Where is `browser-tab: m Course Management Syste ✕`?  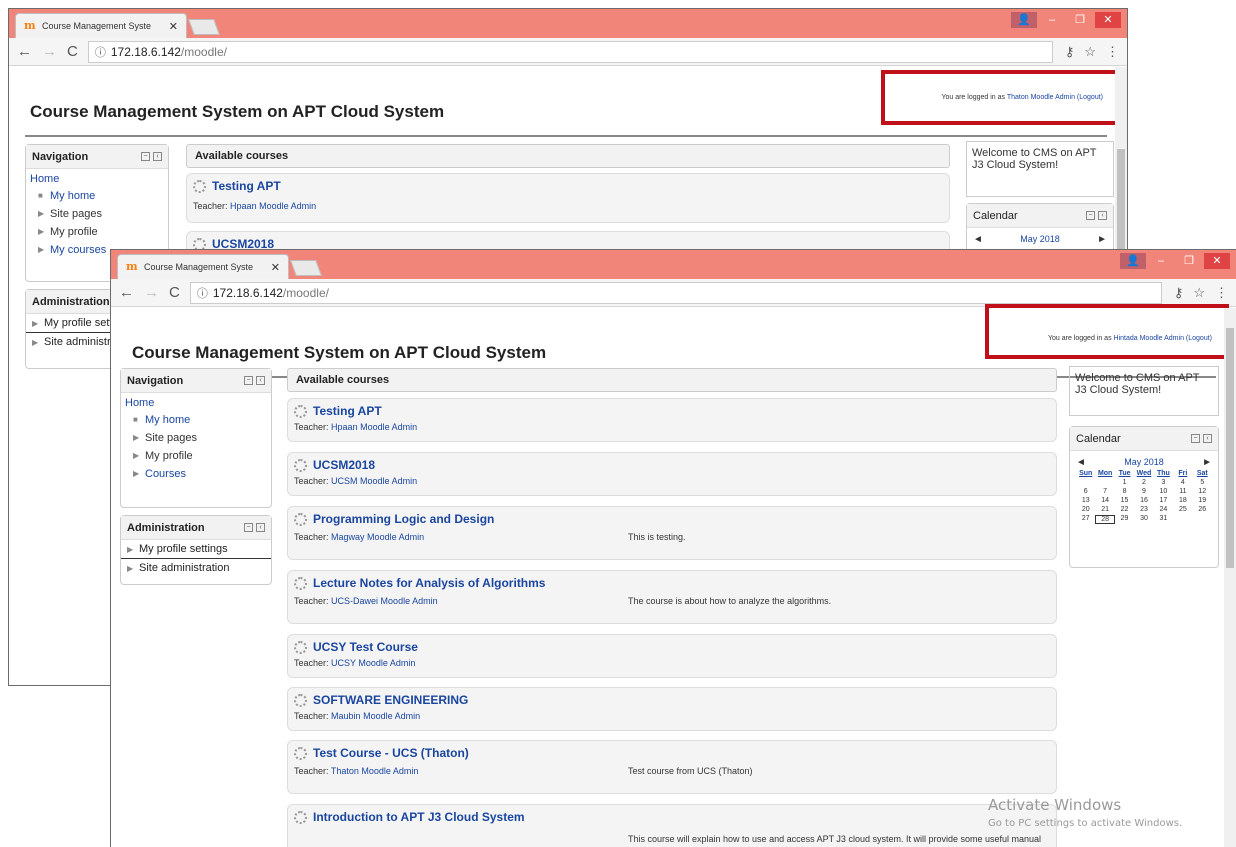
browser-tab: m Course Management Syste ✕ is located at coordinates (203, 266).